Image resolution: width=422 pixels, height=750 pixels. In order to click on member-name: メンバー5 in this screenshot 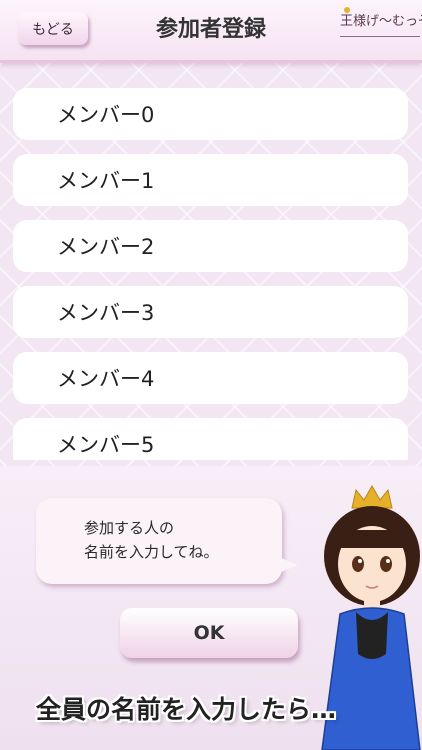, I will do `click(106, 445)`.